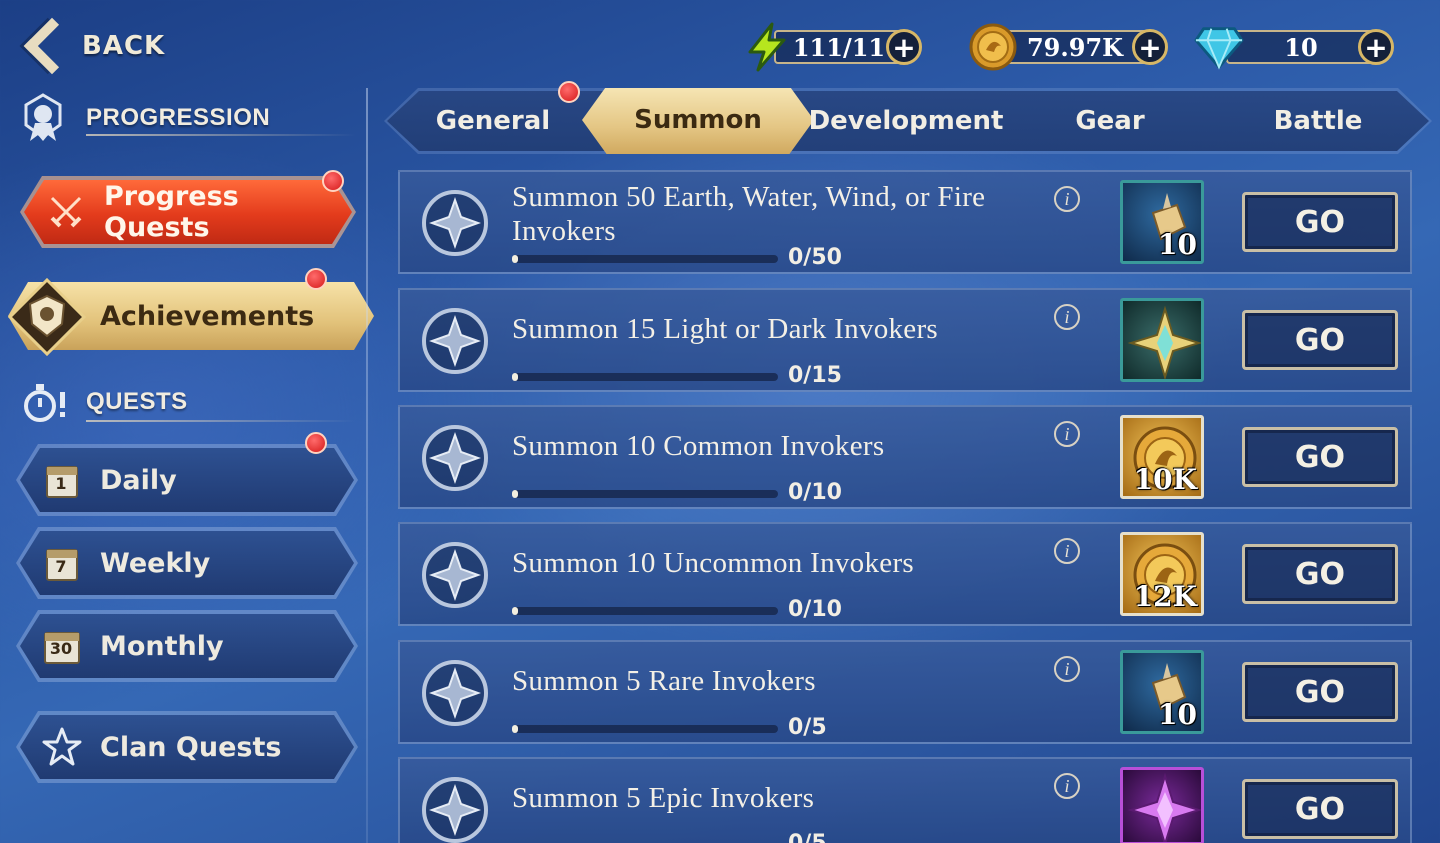 This screenshot has height=843, width=1440. Describe the element at coordinates (1376, 47) in the screenshot. I see `add-gems-button: +` at that location.